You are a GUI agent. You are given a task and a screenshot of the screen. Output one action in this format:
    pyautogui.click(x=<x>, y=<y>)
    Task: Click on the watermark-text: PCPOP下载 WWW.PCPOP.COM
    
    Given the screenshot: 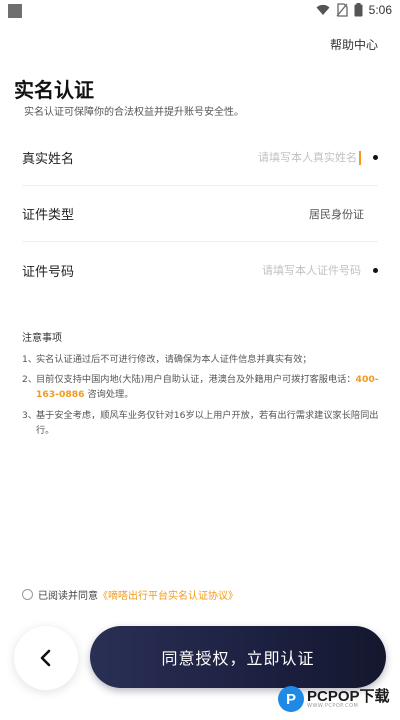 What is the action you would take?
    pyautogui.click(x=348, y=699)
    